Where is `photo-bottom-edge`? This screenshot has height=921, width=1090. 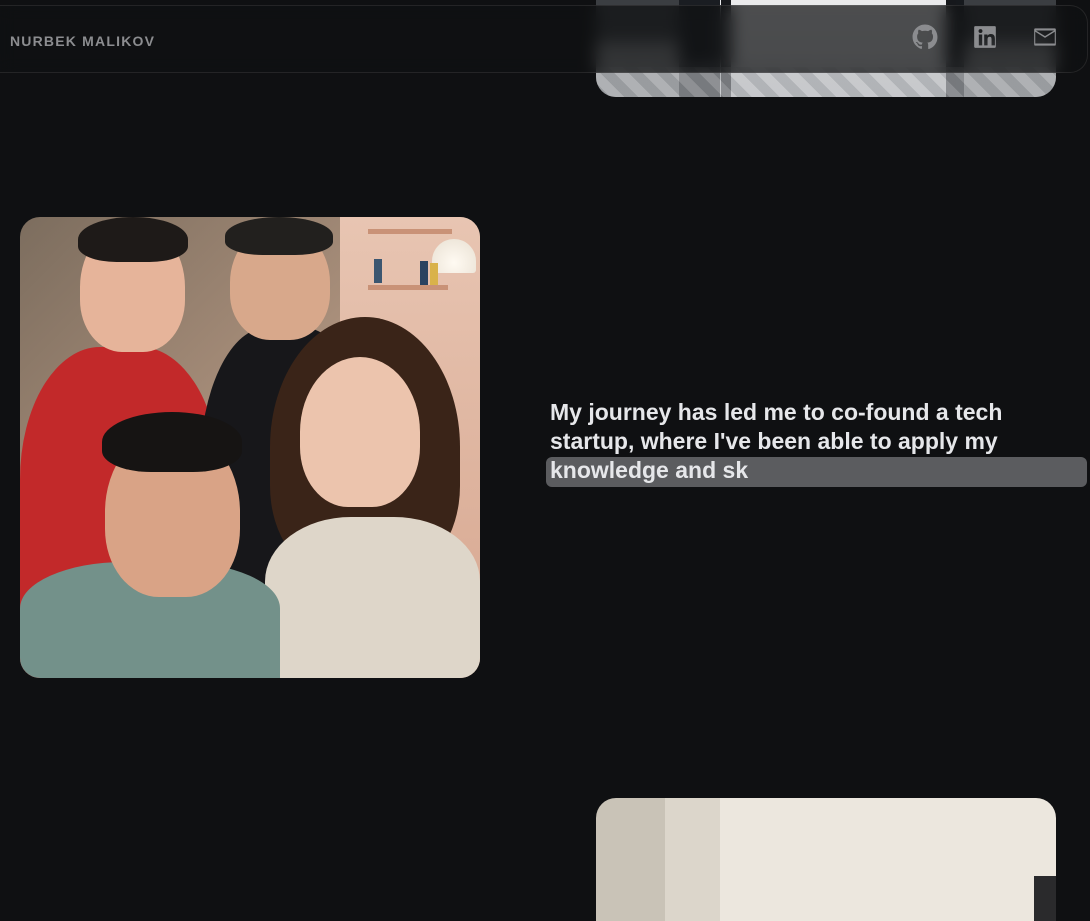
photo-bottom-edge is located at coordinates (1045, 898).